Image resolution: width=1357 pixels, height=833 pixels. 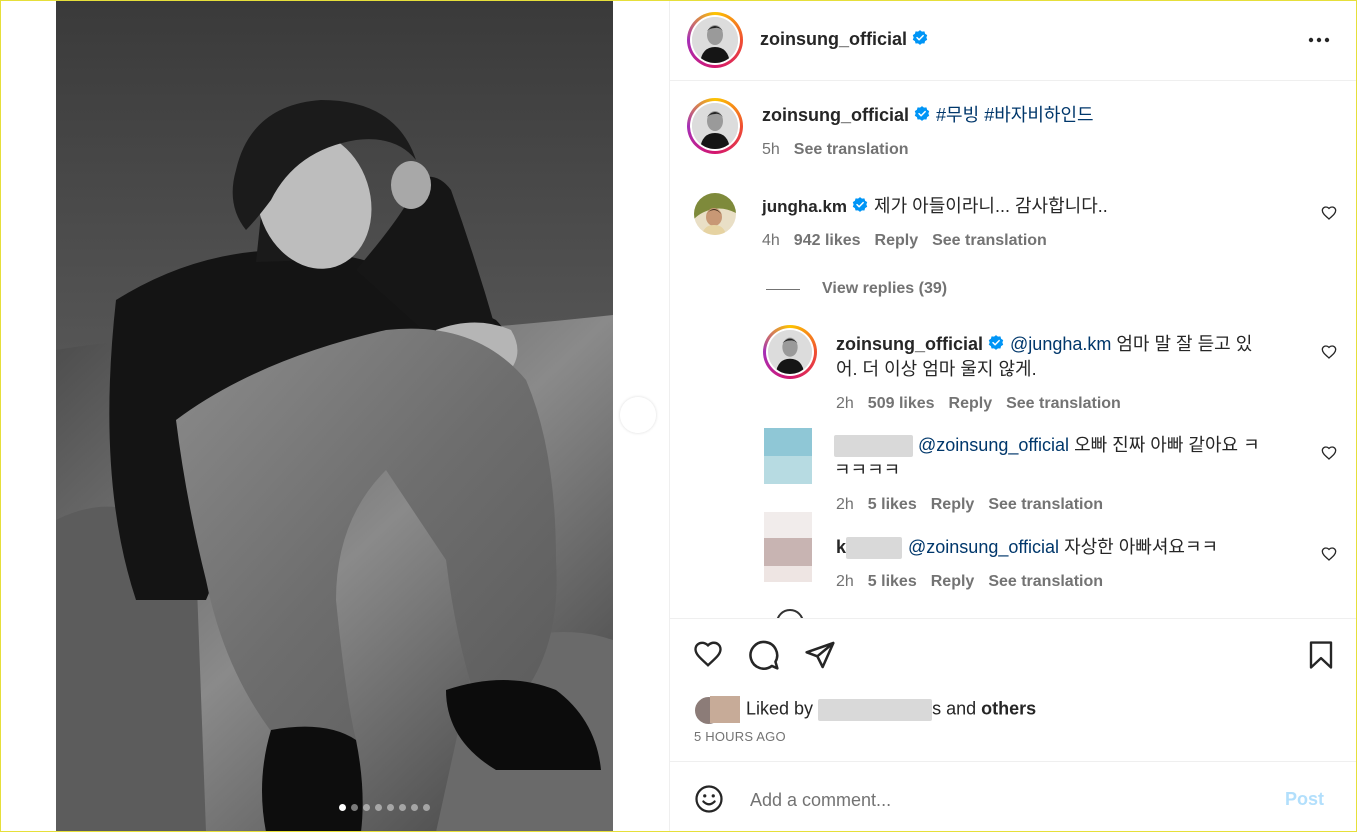 I want to click on reply-meta: 2h 509 likes Reply See translation, so click(x=978, y=404).